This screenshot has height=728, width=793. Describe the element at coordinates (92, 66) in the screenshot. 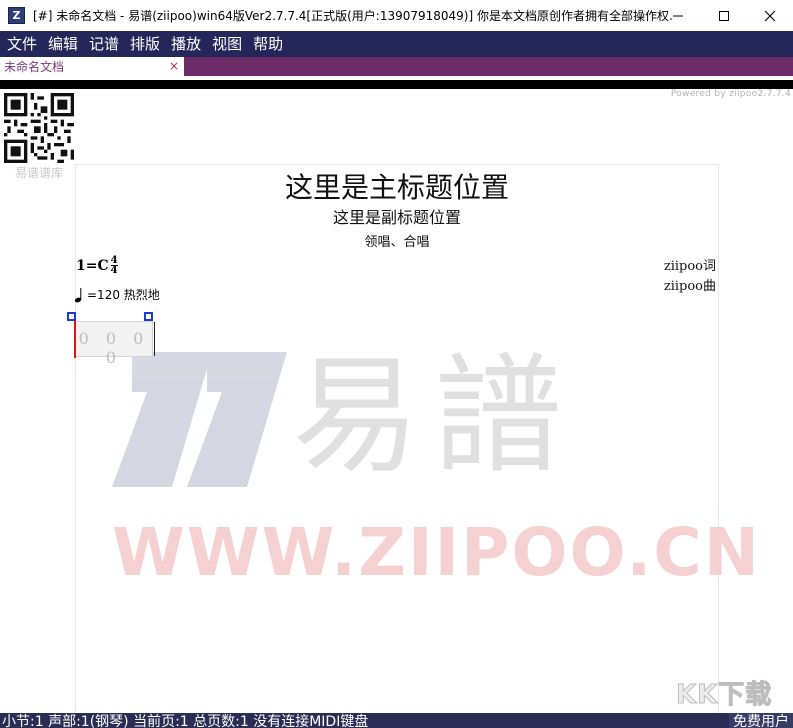

I see `document-tab: 未命名文档 ×` at that location.